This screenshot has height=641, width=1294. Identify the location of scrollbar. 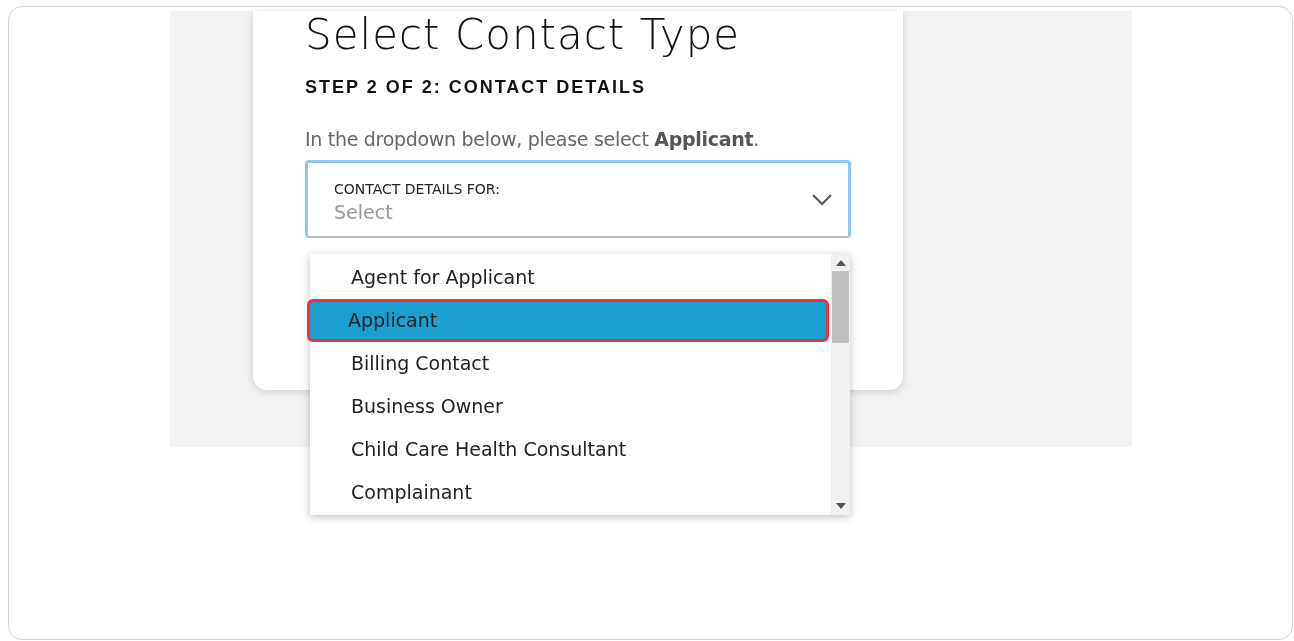
(840, 384).